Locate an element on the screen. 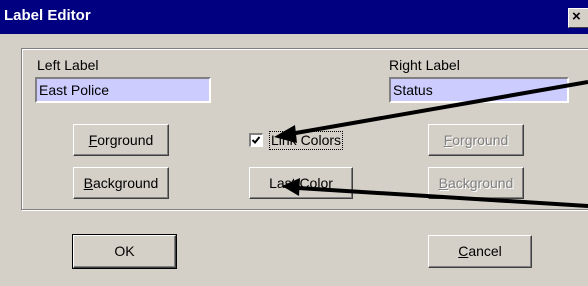 Image resolution: width=588 pixels, height=286 pixels. left-foreground-button-label: Forground is located at coordinates (121, 140).